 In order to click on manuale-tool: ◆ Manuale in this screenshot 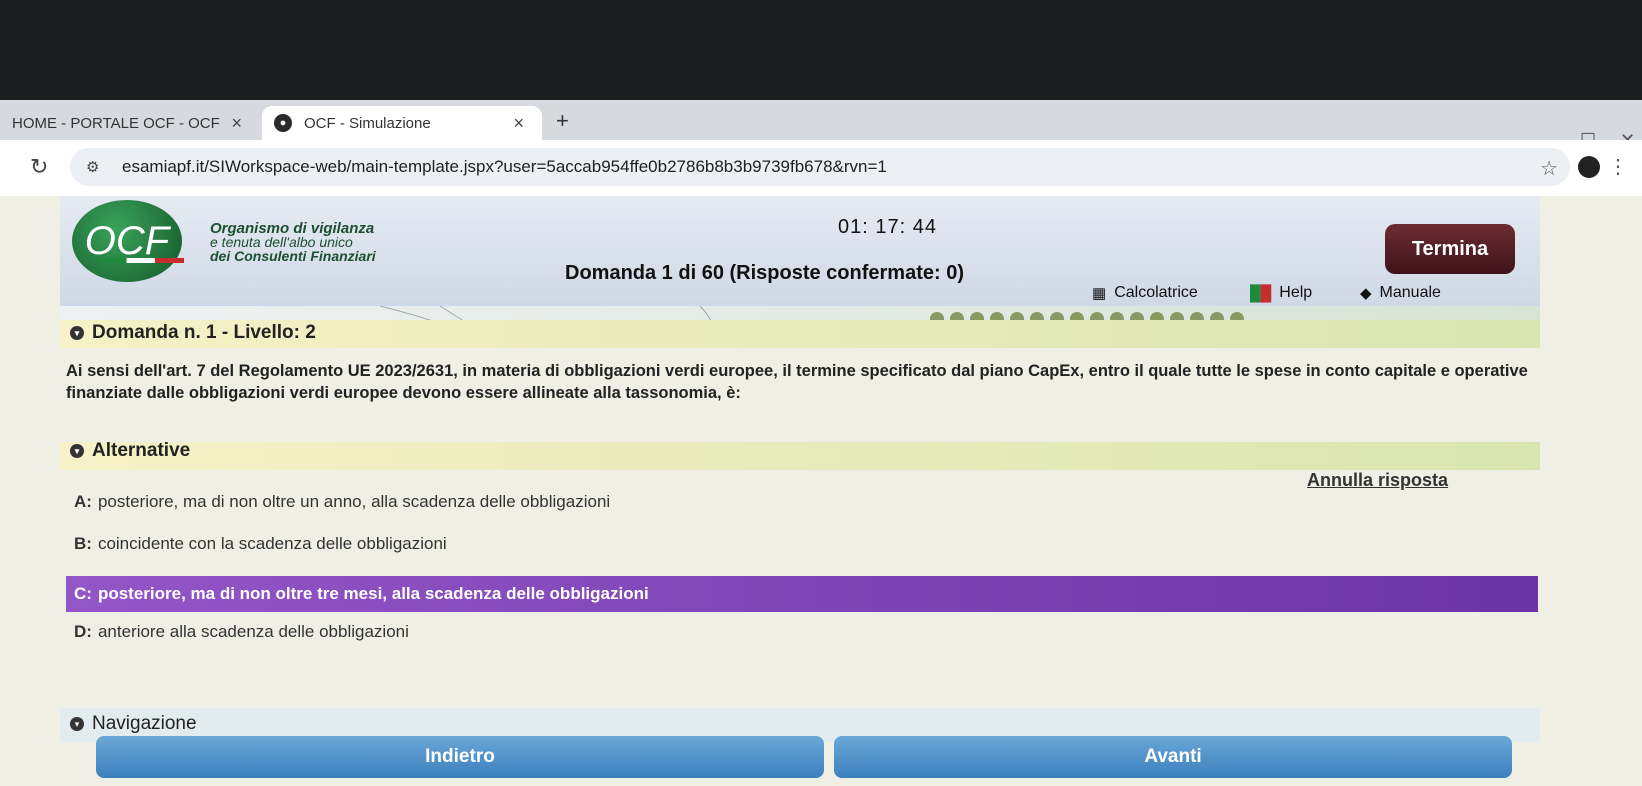, I will do `click(1400, 293)`.